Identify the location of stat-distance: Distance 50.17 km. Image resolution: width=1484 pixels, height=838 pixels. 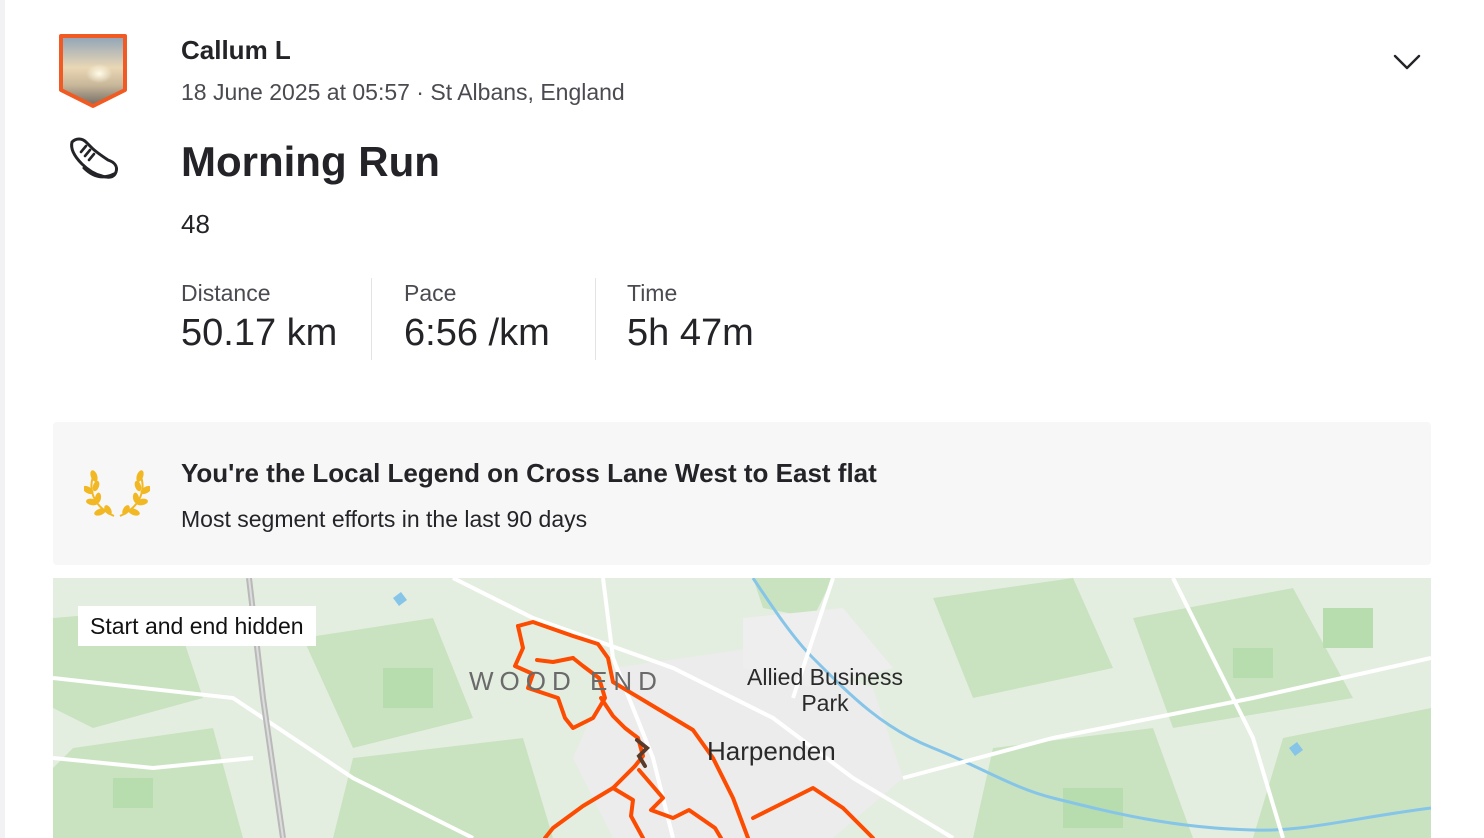
(259, 317).